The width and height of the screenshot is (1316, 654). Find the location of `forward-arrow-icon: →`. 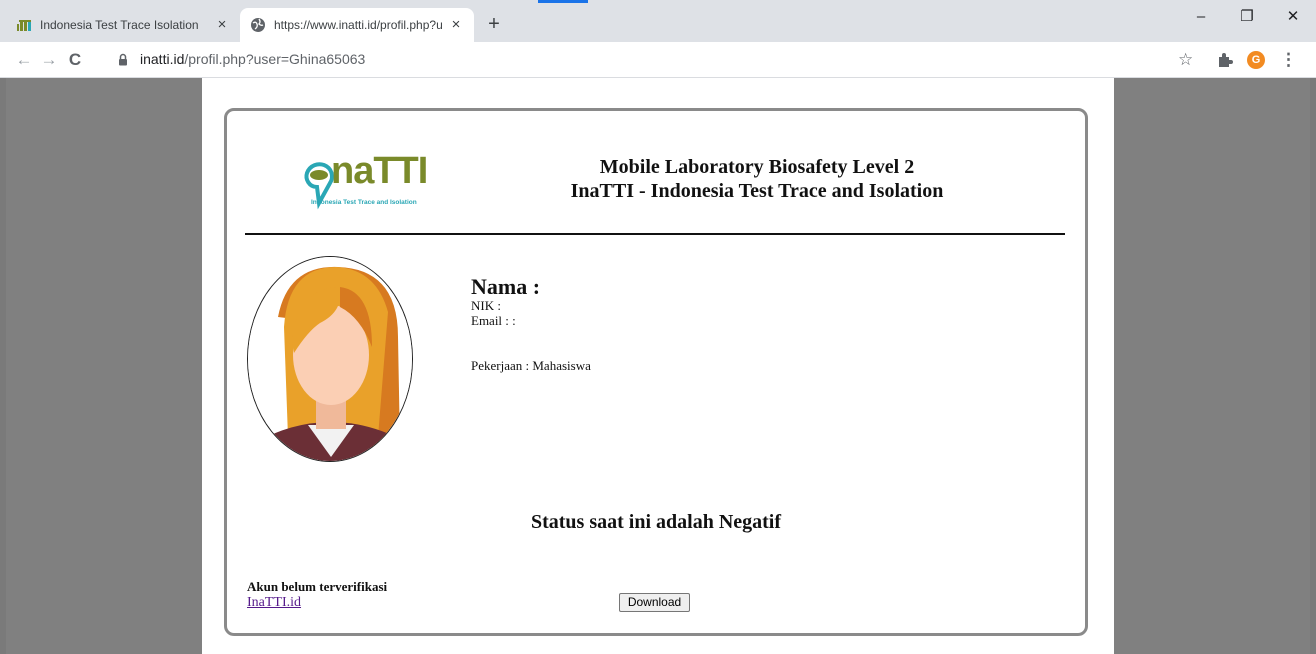

forward-arrow-icon: → is located at coordinates (49, 60).